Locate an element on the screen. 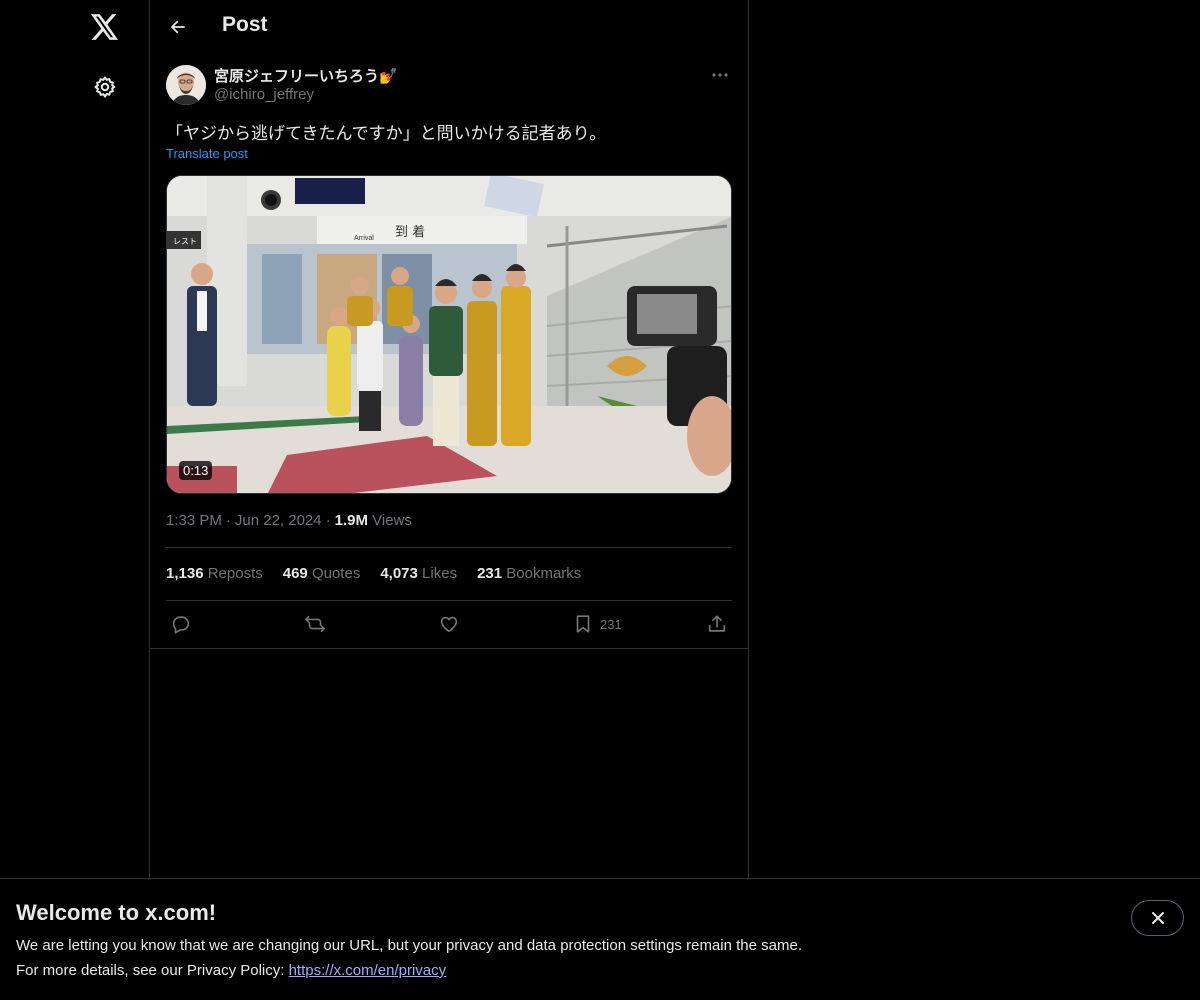 This screenshot has width=1200, height=1000. video-duration: 0:13 is located at coordinates (196, 470).